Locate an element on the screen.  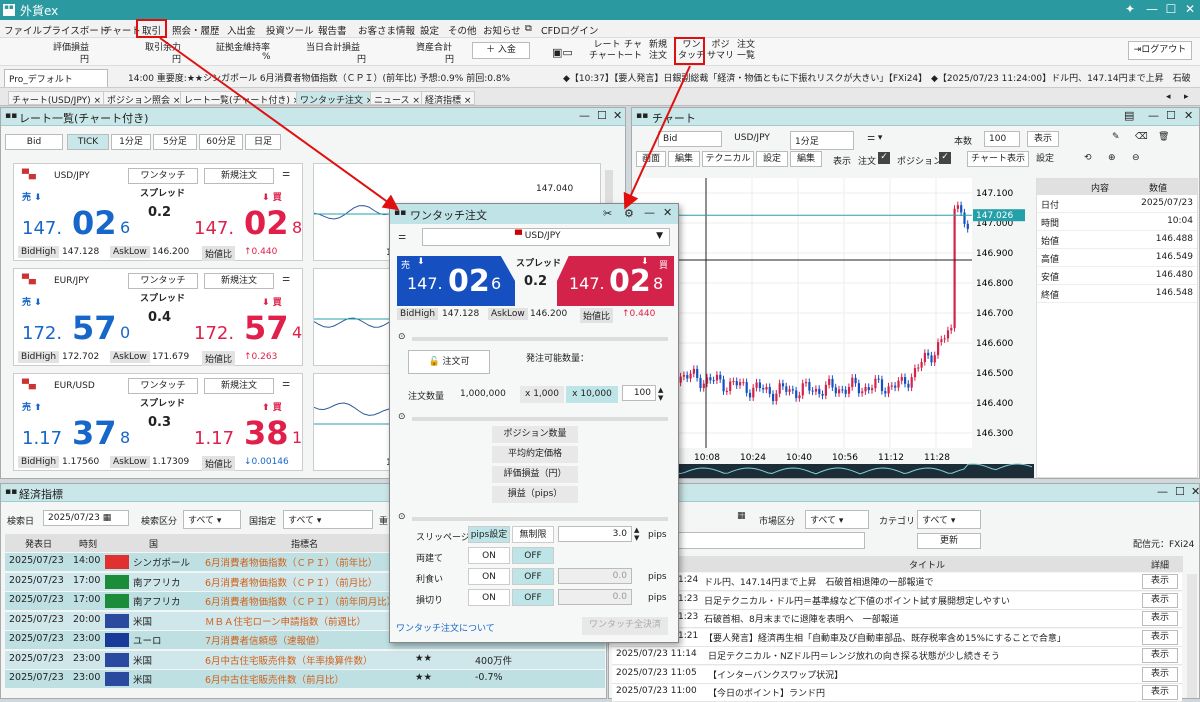
order-list-button: 注文 一覧 is located at coordinates (746, 51).